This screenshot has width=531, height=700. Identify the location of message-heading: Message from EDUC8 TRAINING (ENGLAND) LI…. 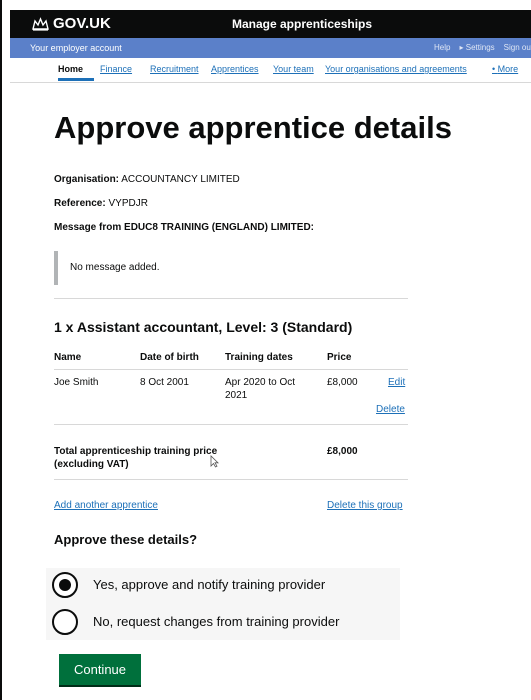
(184, 227).